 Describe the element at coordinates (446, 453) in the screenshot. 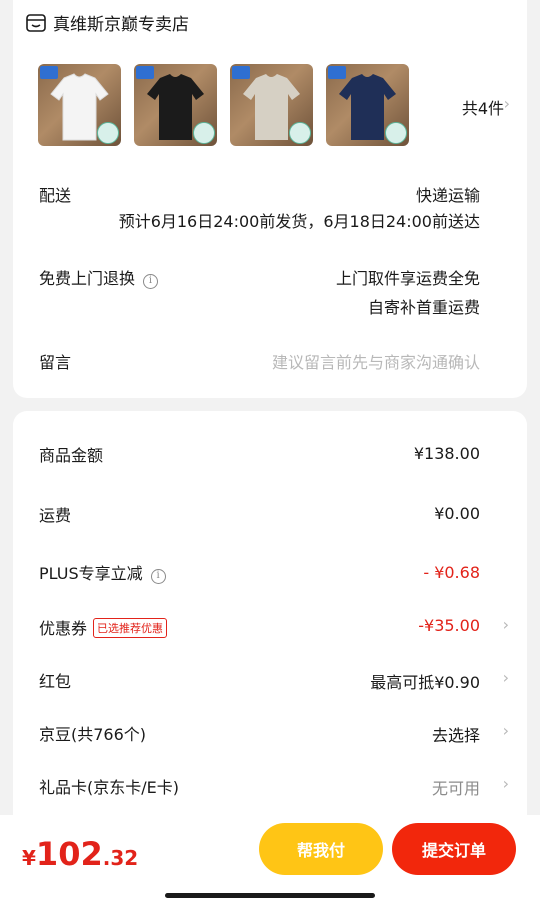

I see `goods-amount-value: ¥138.00` at that location.